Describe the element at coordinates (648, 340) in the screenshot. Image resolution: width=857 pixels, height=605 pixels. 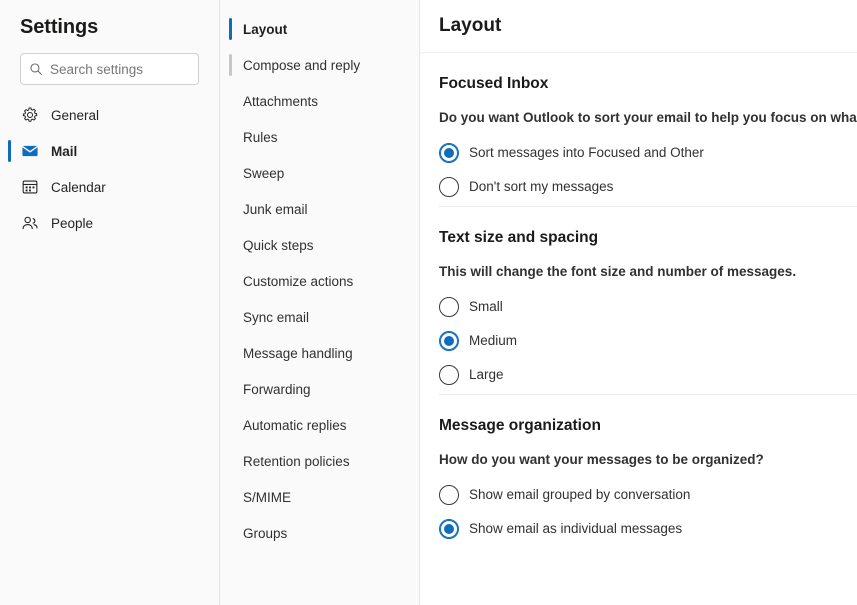
I see `radio-text-medium: Medium` at that location.